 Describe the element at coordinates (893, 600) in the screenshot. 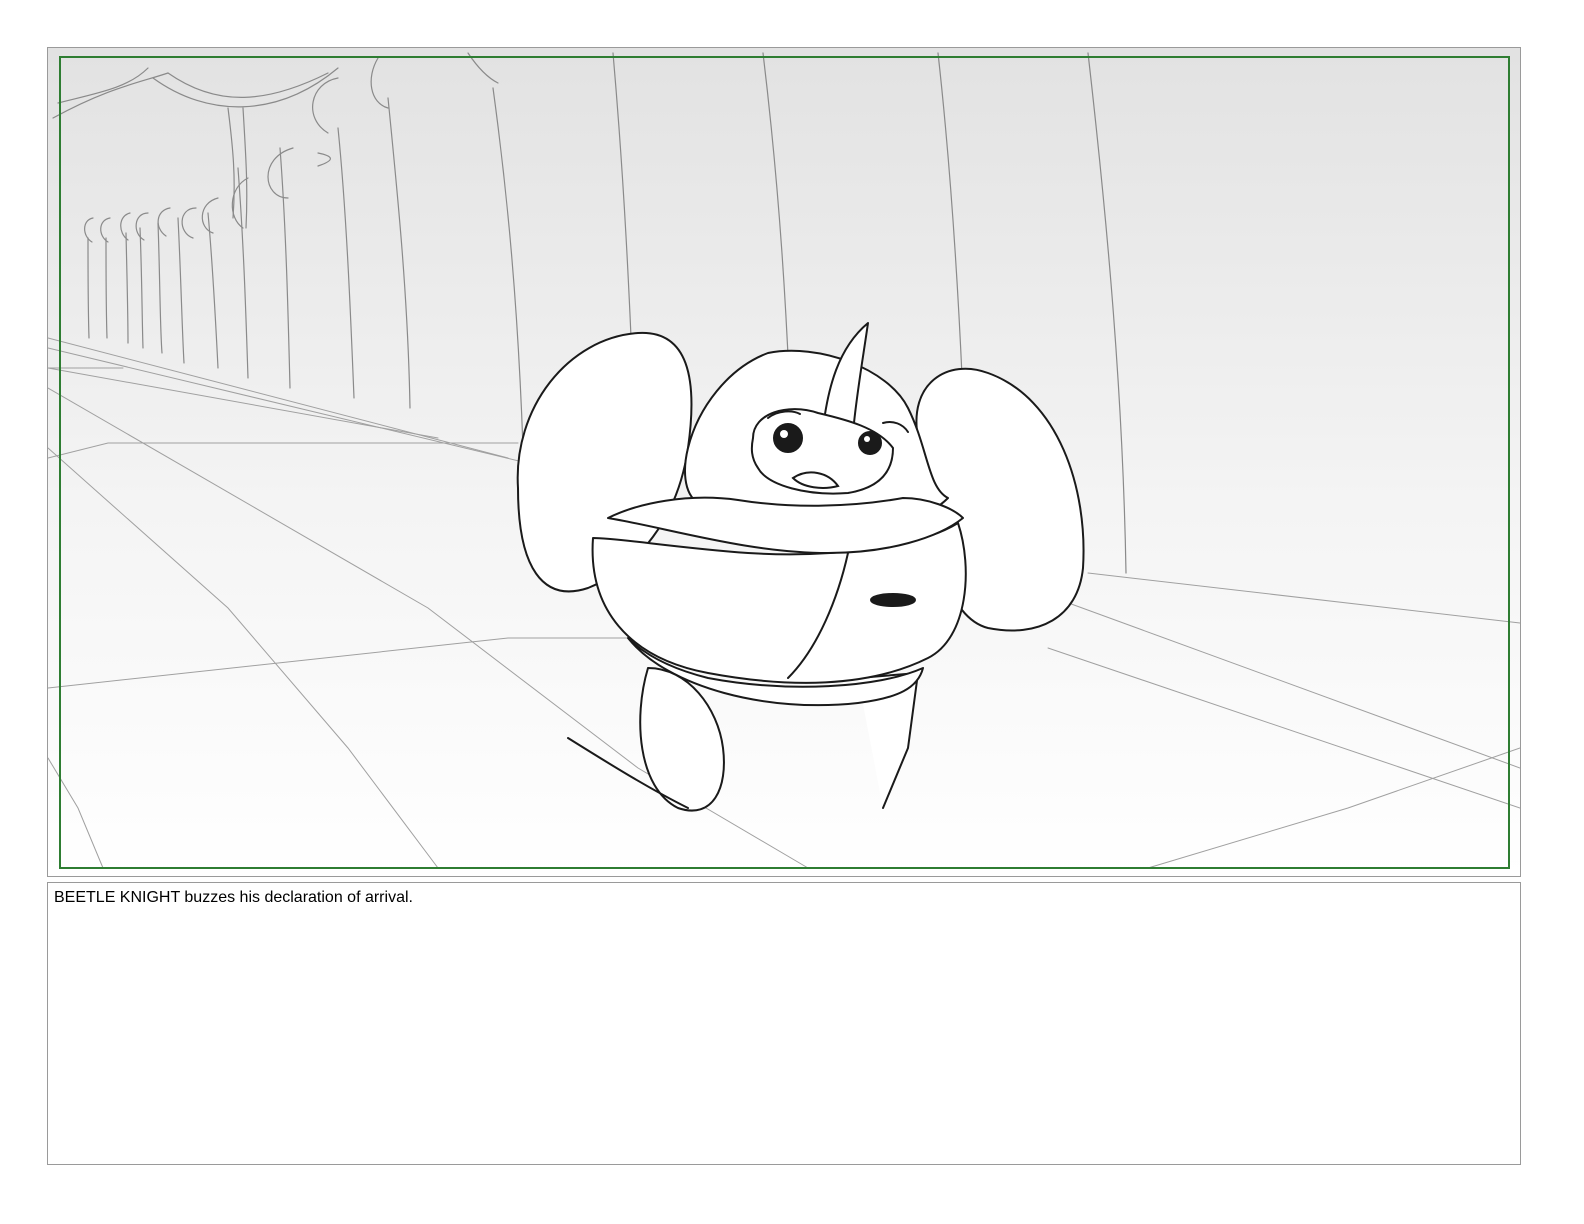

I see `chest-mark` at that location.